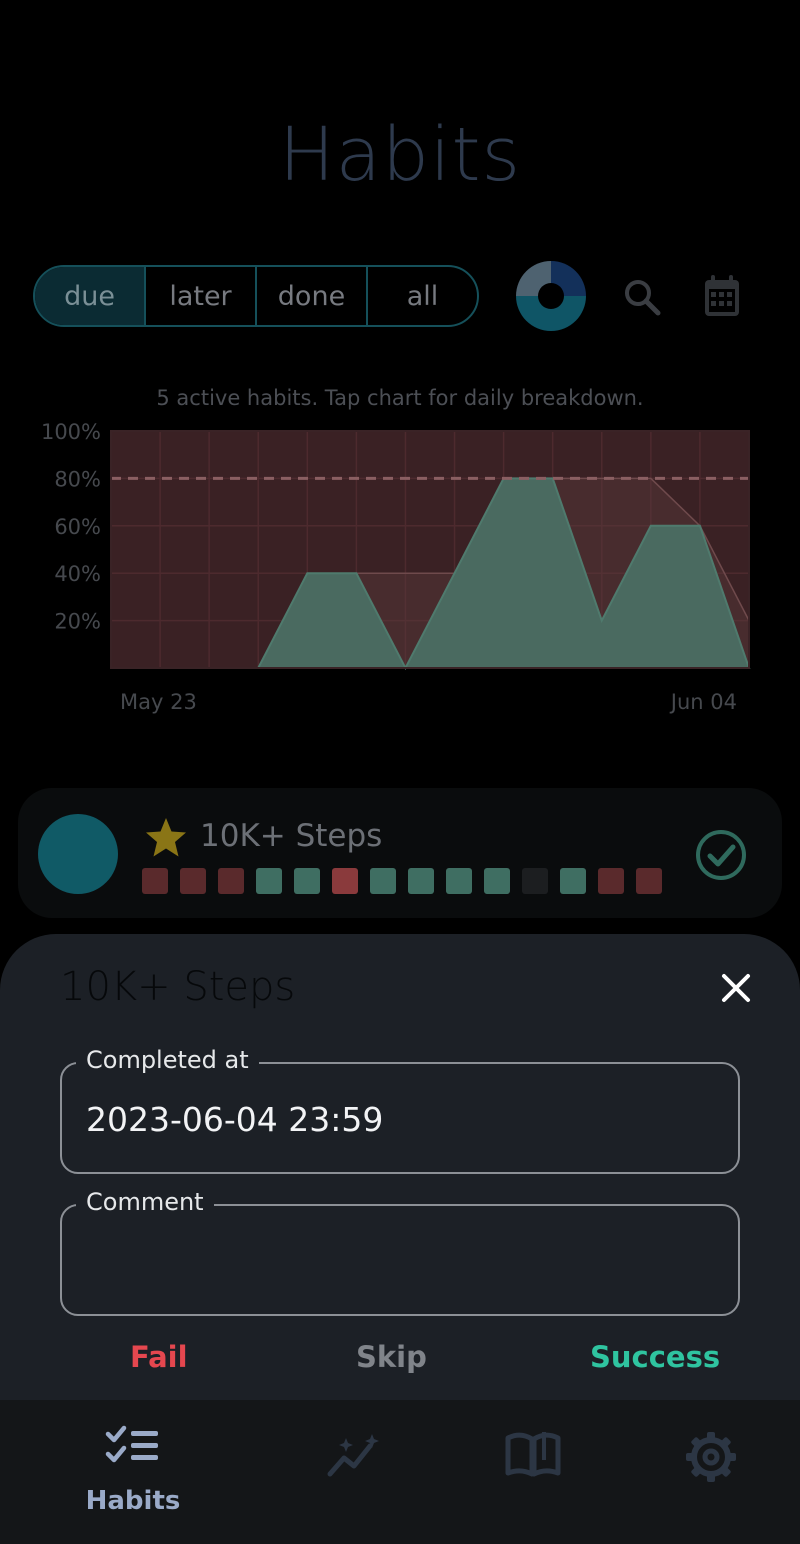  Describe the element at coordinates (133, 1501) in the screenshot. I see `nav-label-habits: Habits` at that location.